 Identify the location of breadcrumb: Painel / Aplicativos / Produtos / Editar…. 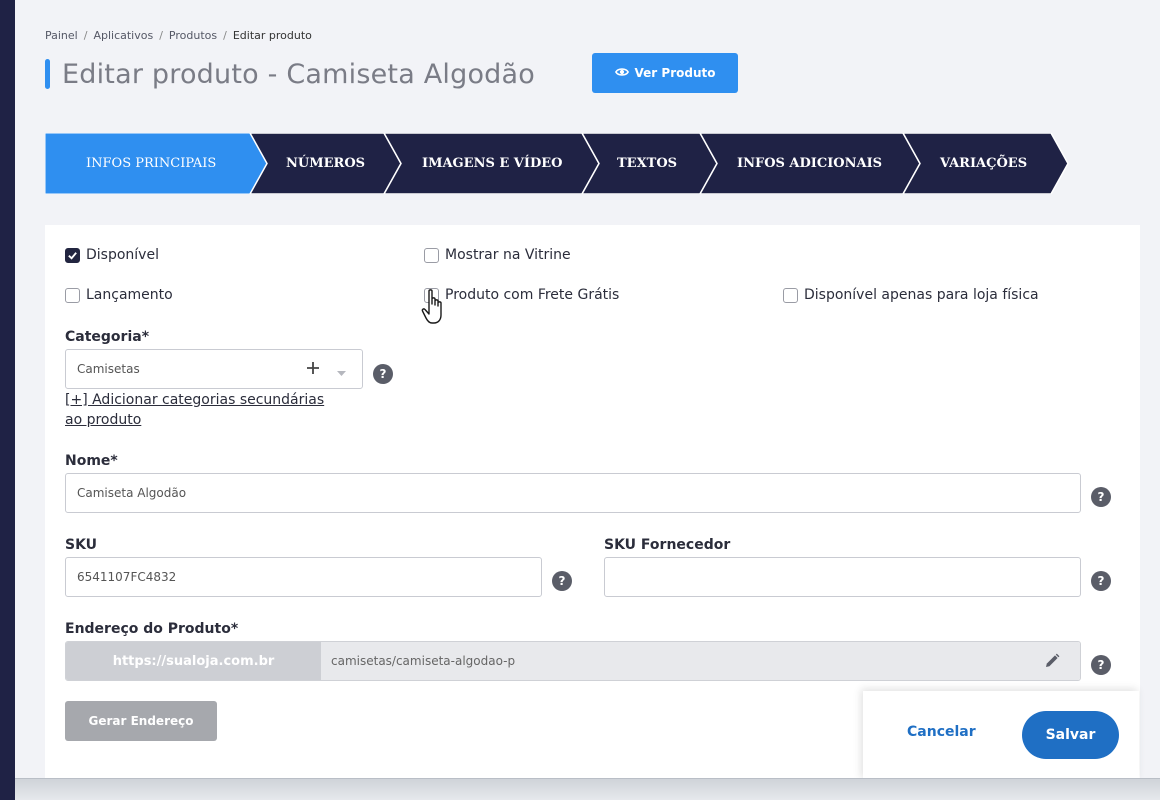
(178, 35).